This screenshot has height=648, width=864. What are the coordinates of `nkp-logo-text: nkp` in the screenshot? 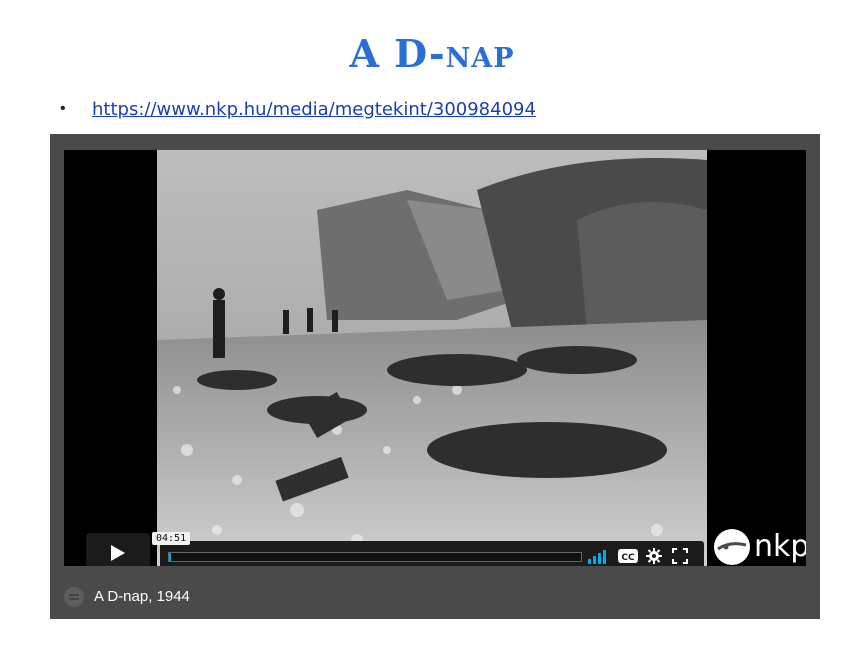 It's located at (780, 546).